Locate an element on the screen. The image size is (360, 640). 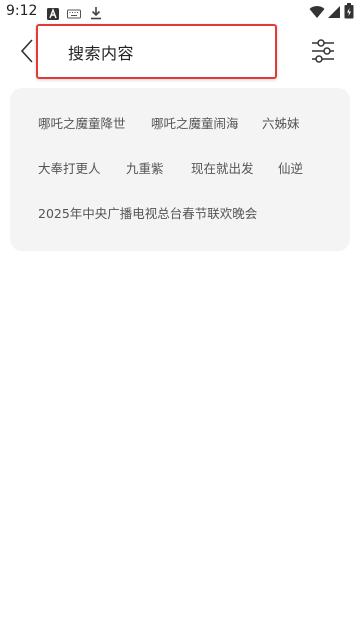
history-item: 六姊妹 is located at coordinates (281, 122).